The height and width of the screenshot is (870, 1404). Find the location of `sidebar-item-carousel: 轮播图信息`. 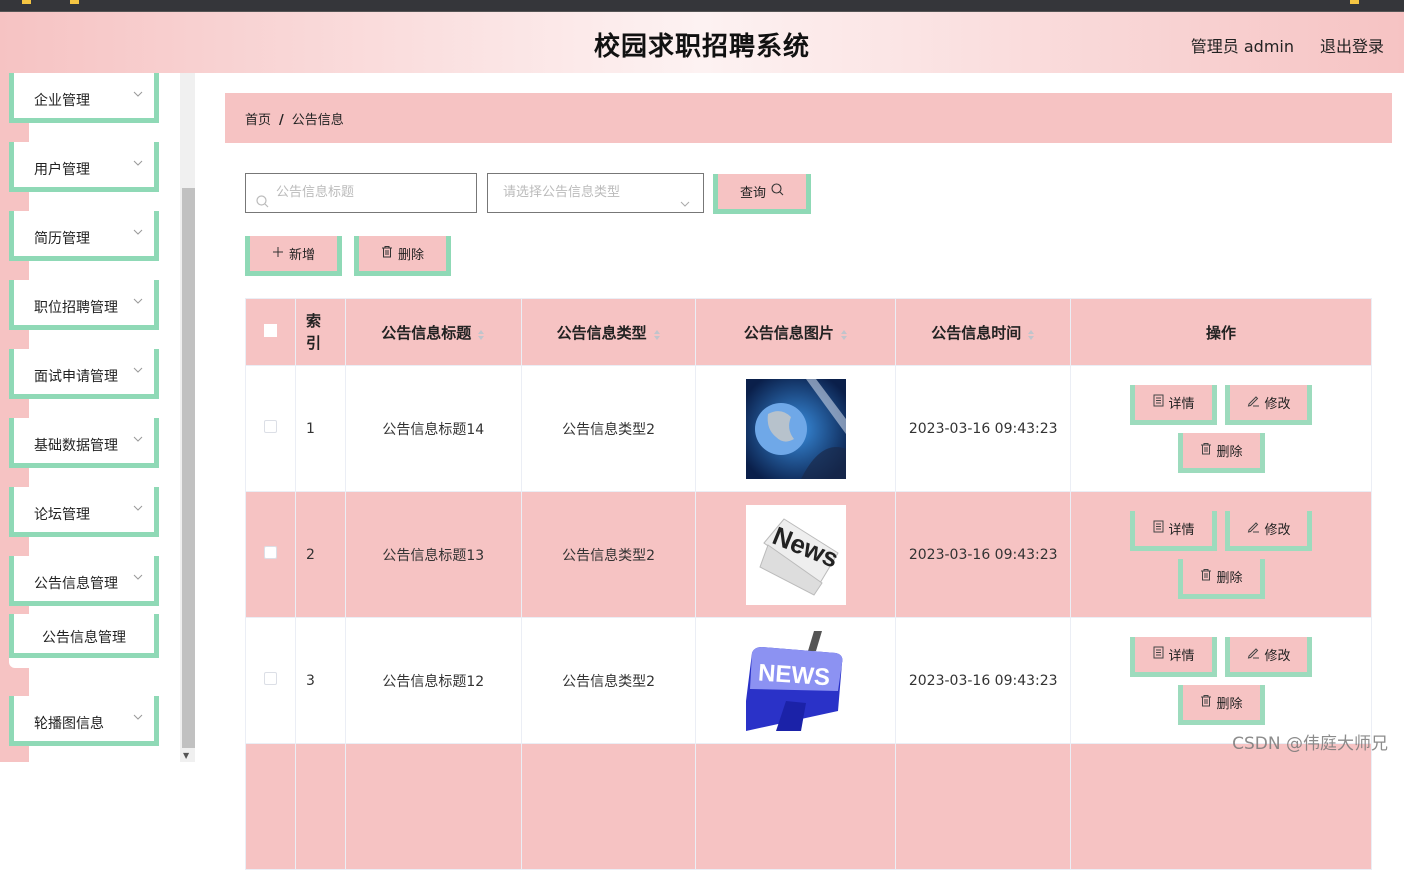

sidebar-item-carousel: 轮播图信息 is located at coordinates (84, 721).